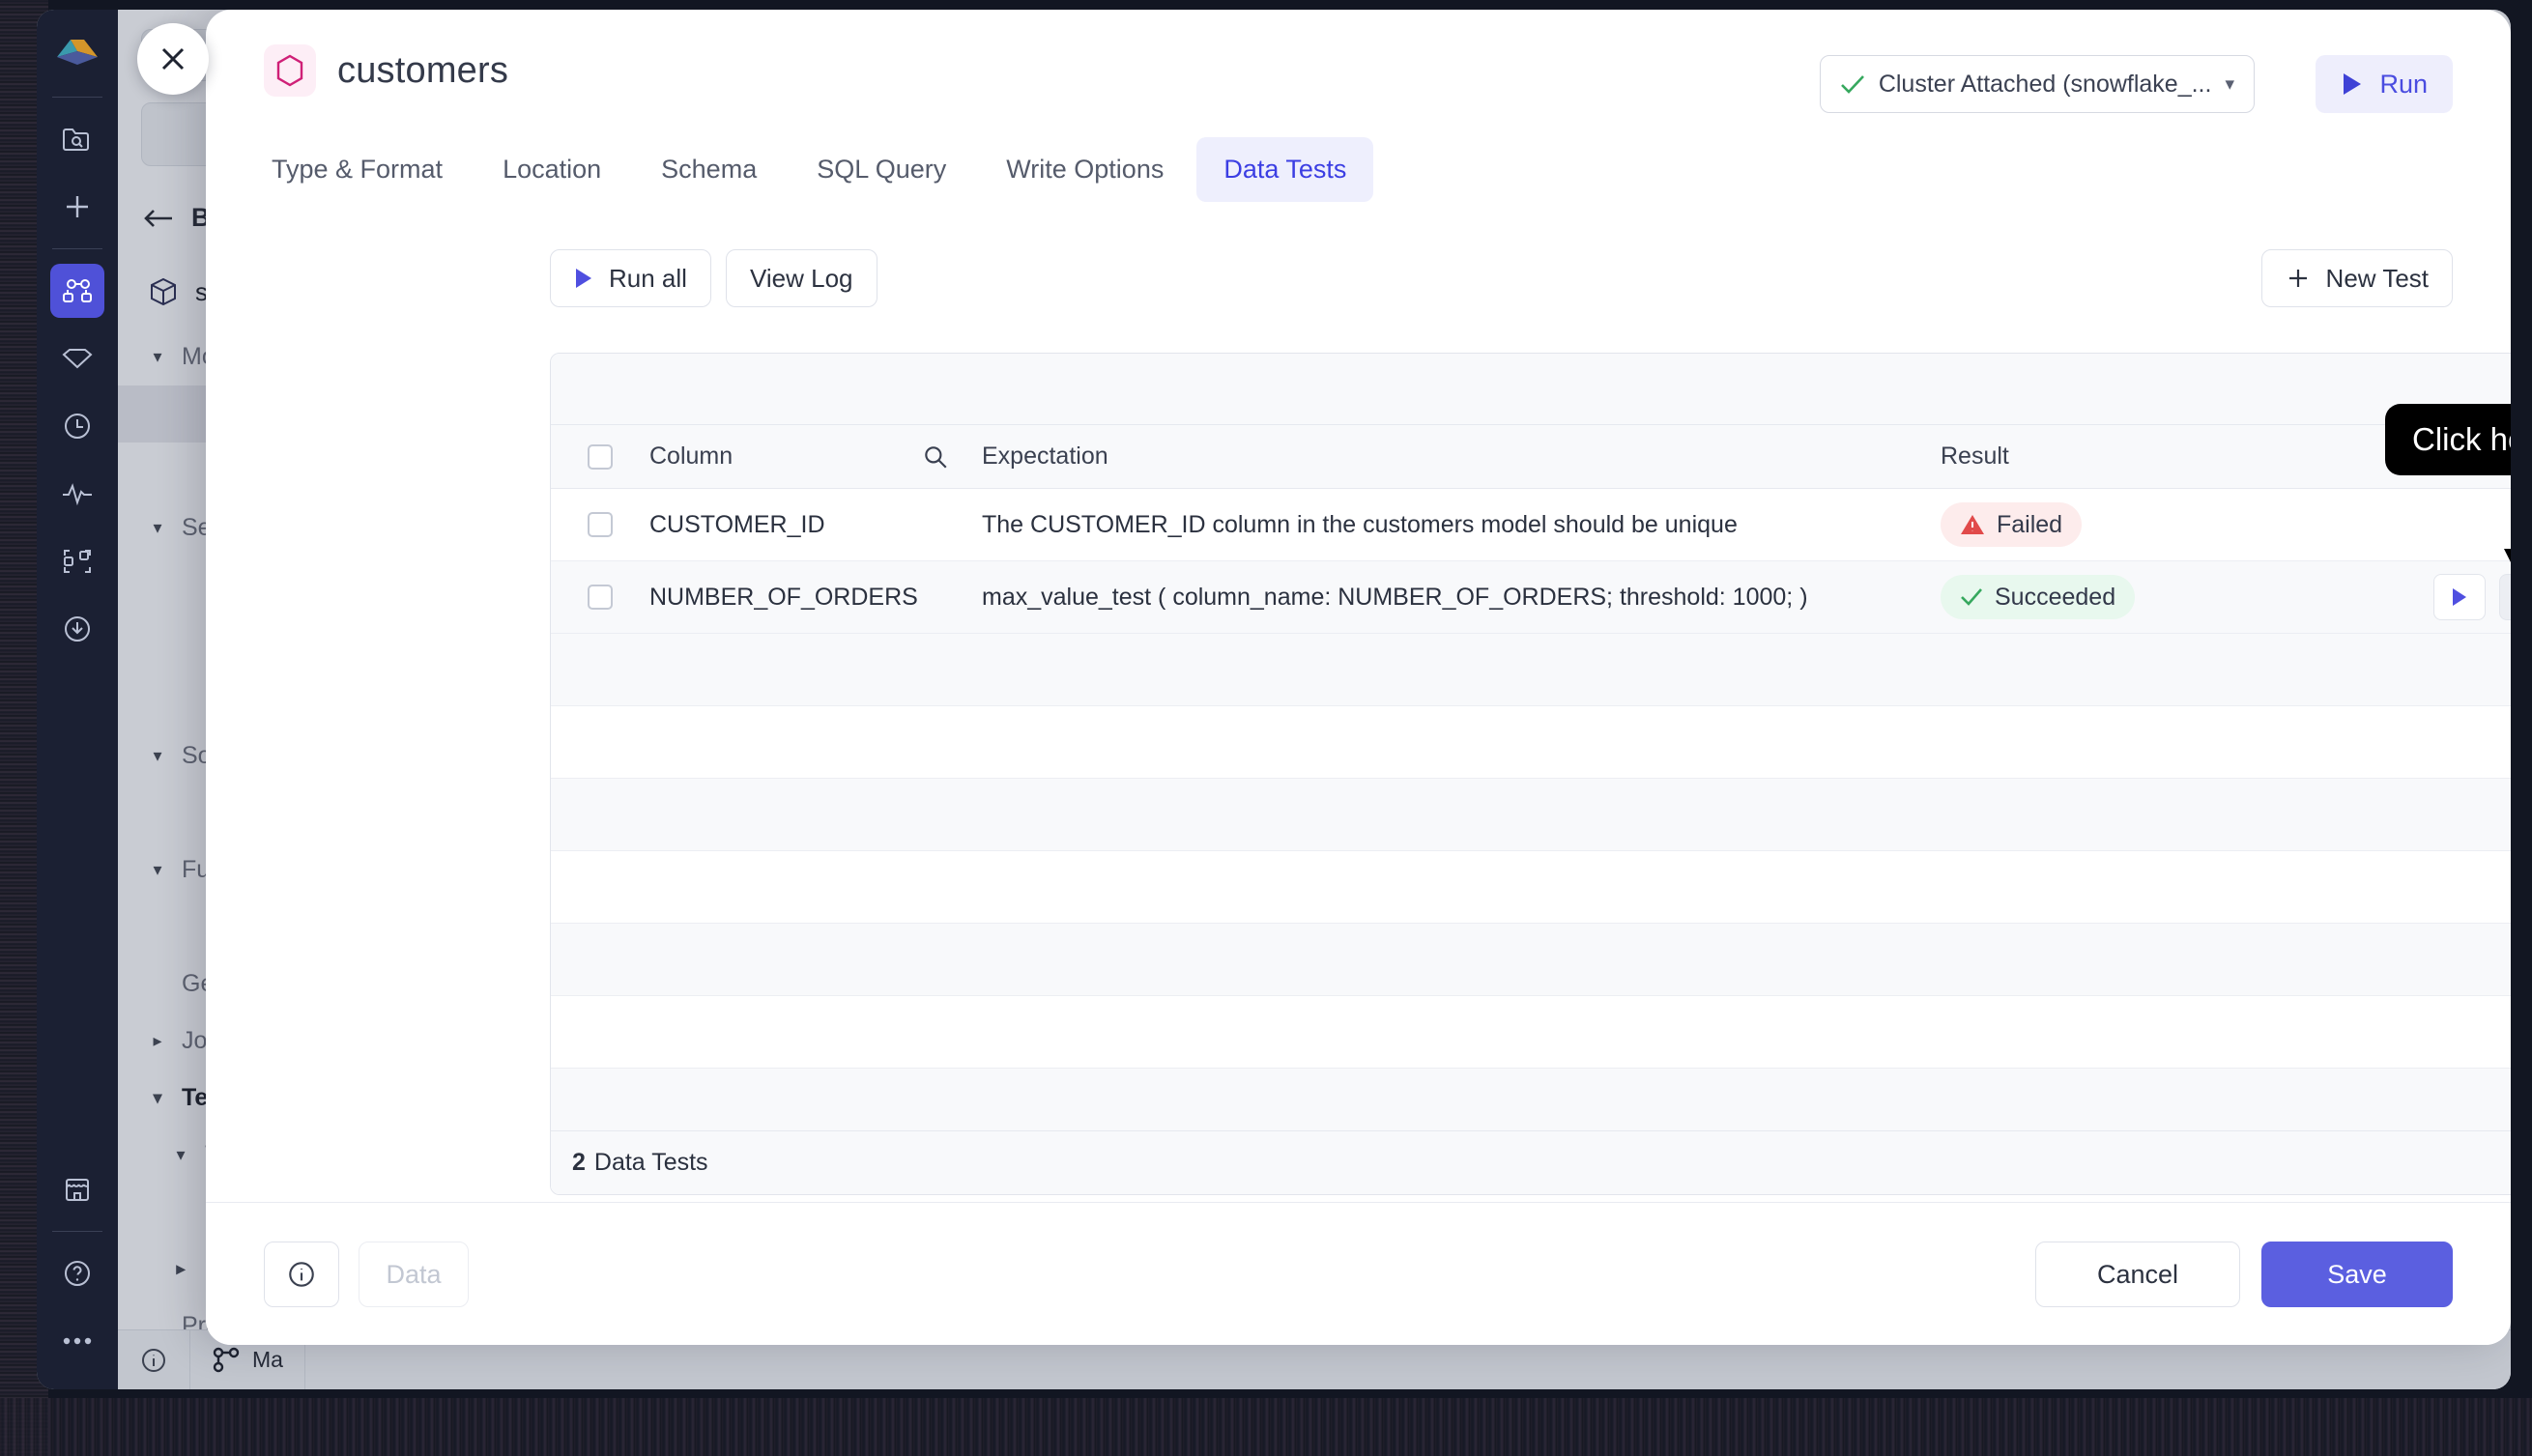 The image size is (2532, 1456). I want to click on model-icon, so click(290, 70).